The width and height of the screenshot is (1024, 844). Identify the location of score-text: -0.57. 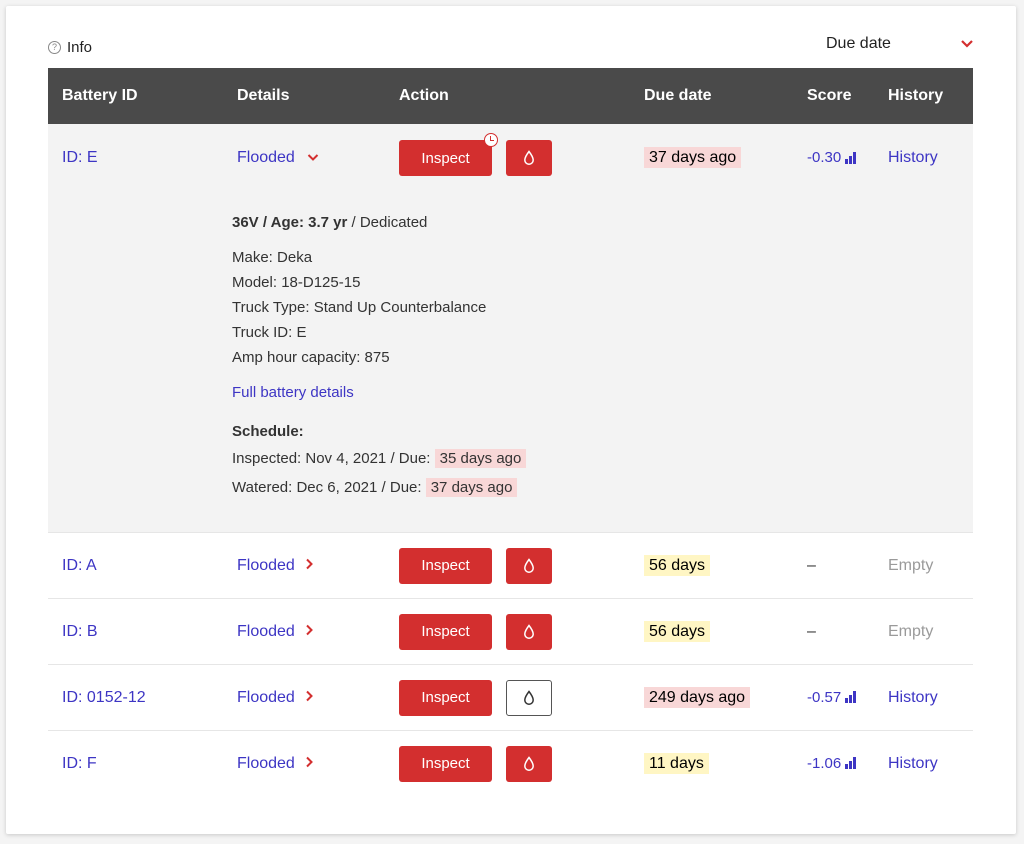
(824, 697).